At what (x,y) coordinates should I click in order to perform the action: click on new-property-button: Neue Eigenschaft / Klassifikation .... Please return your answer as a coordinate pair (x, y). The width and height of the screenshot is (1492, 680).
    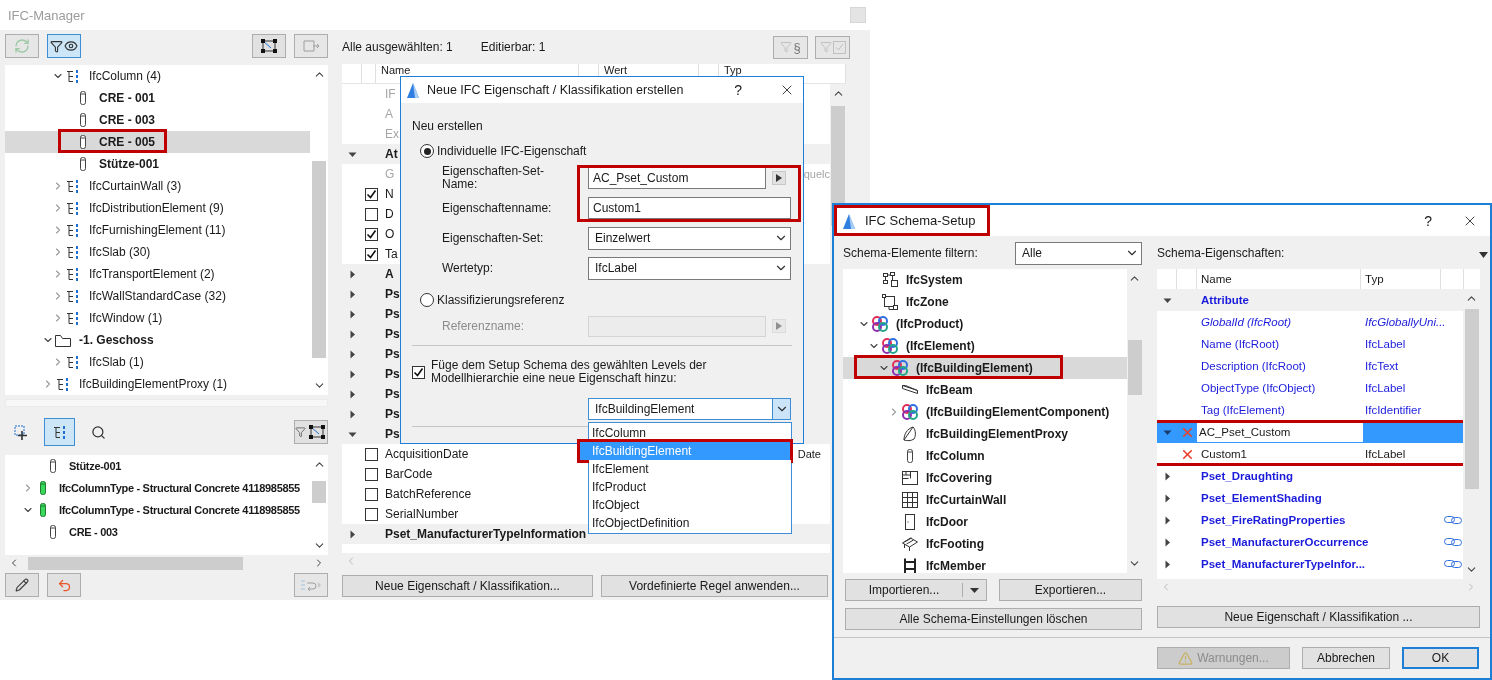
    Looking at the image, I should click on (1318, 617).